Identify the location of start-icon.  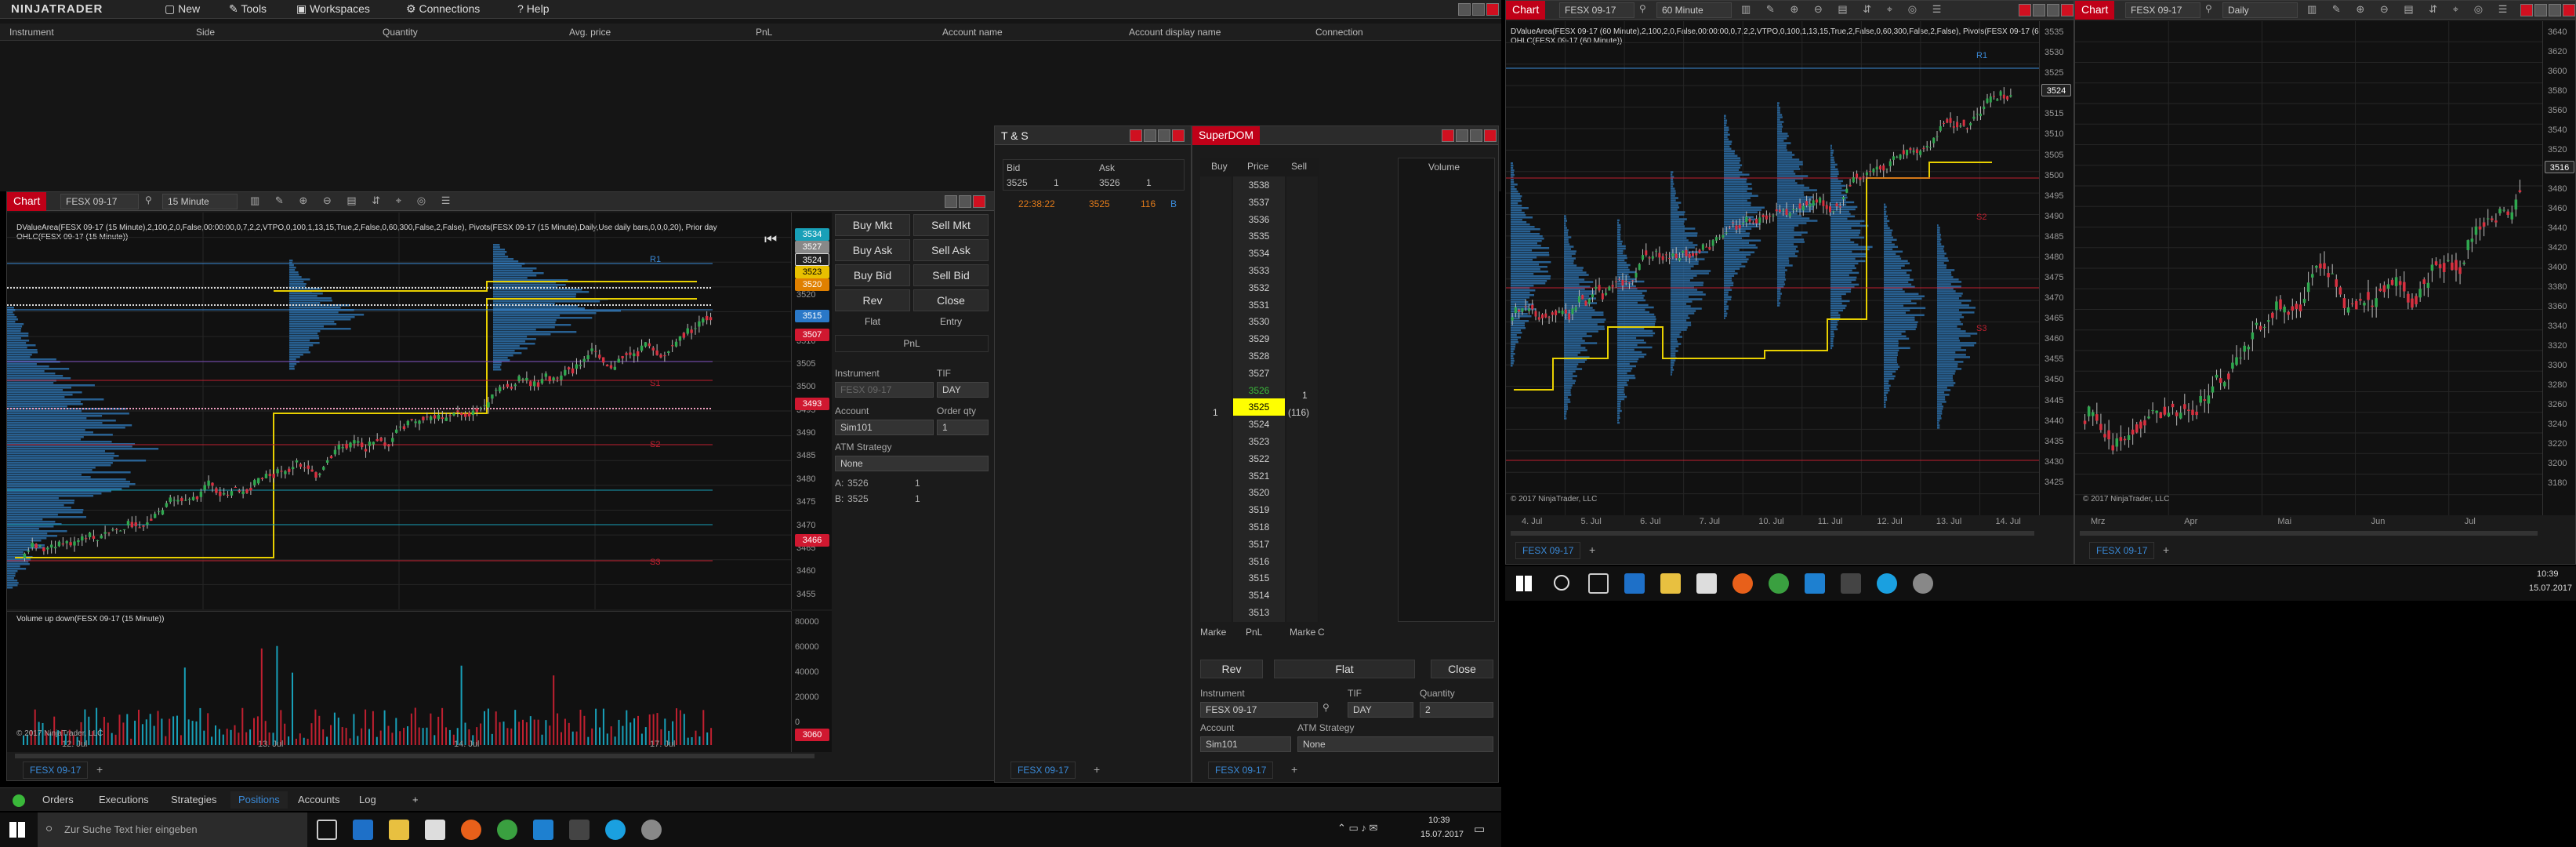
(17, 830).